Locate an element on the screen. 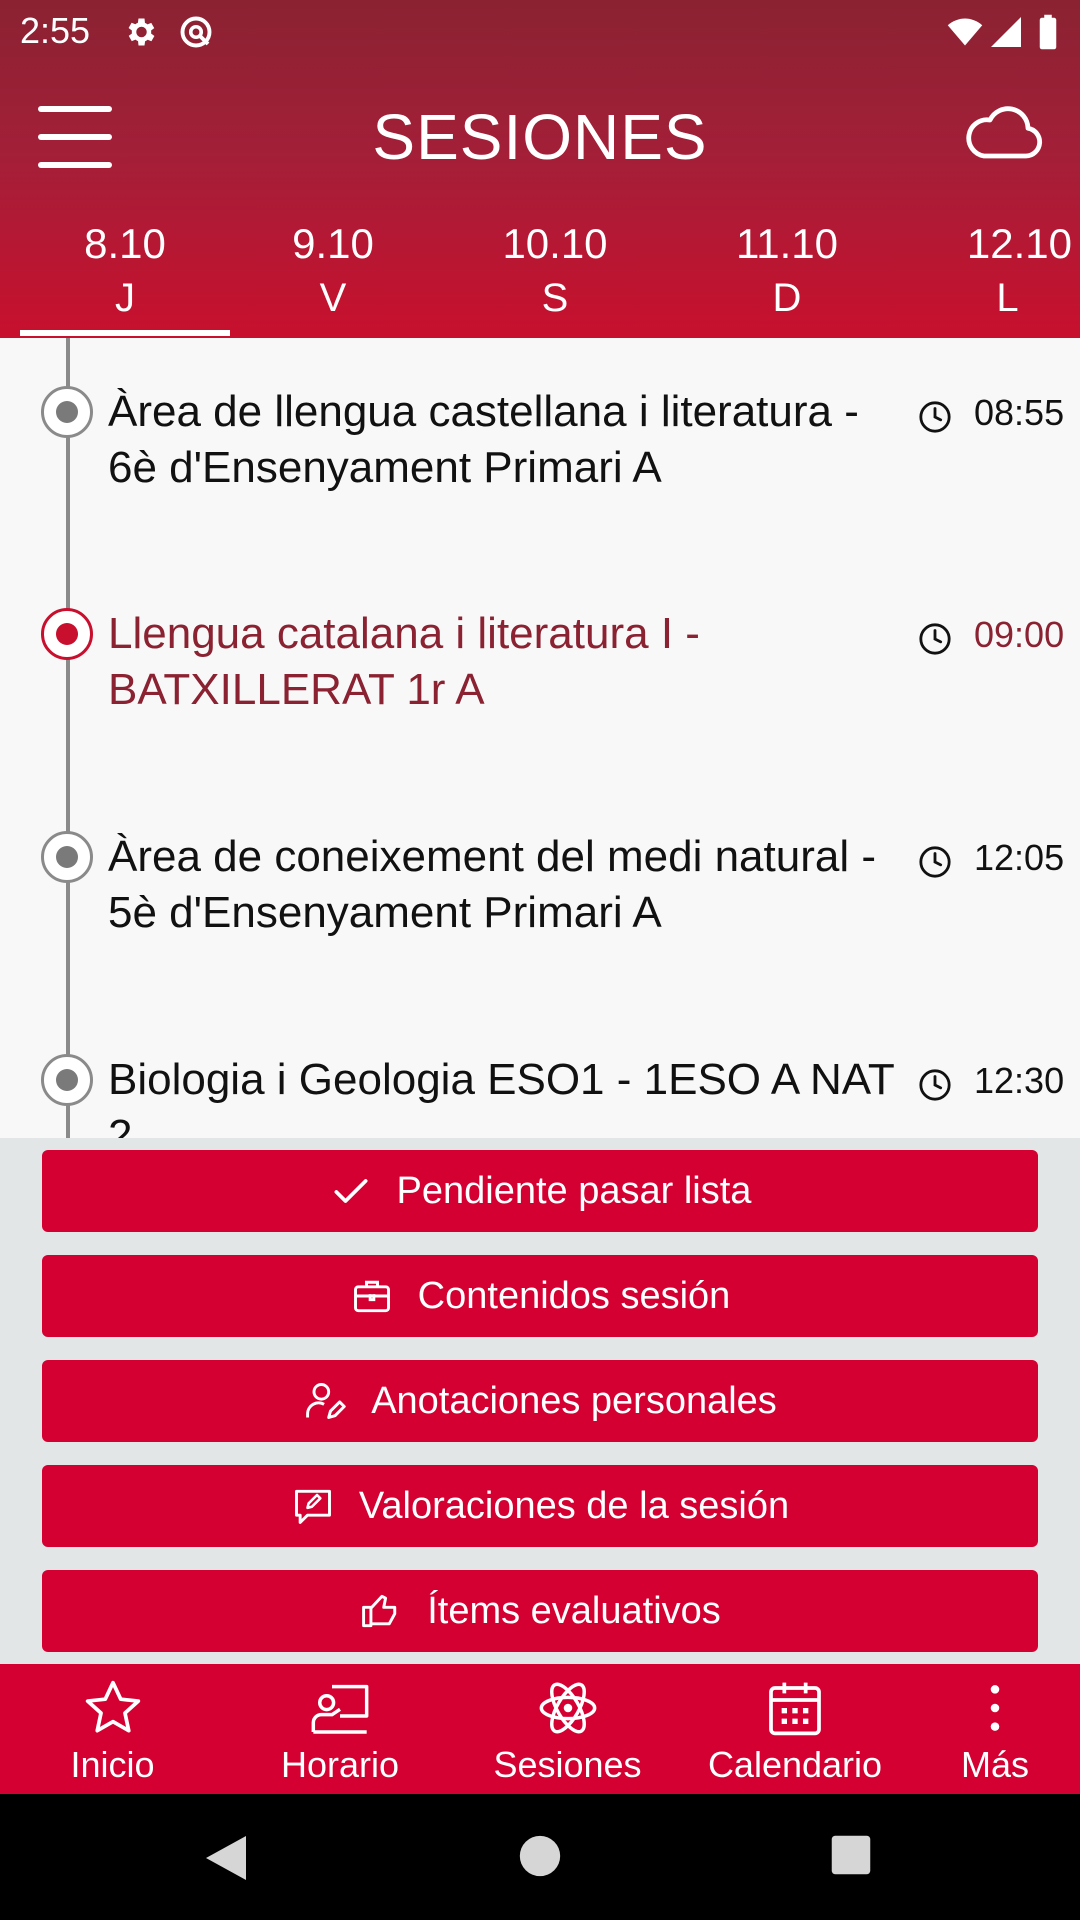  system-navigation-bar is located at coordinates (540, 1857).